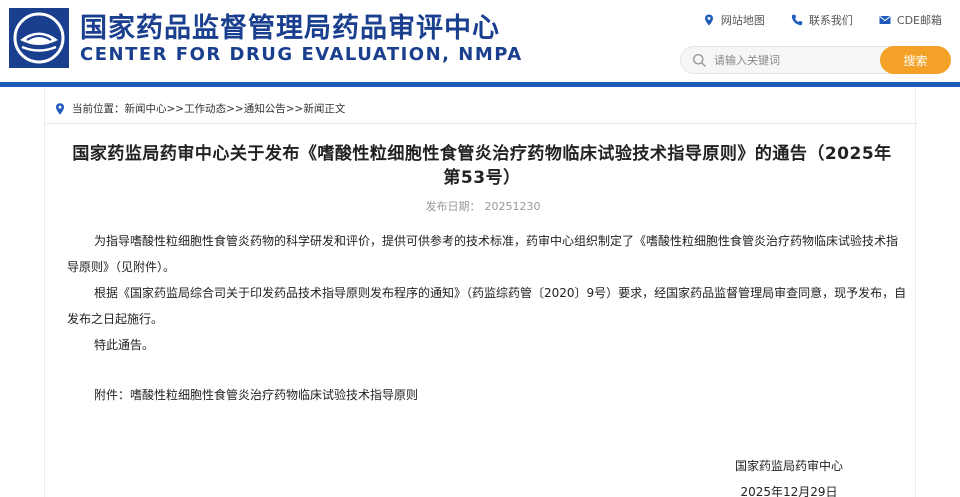 The height and width of the screenshot is (497, 960). I want to click on phone-icon, so click(797, 20).